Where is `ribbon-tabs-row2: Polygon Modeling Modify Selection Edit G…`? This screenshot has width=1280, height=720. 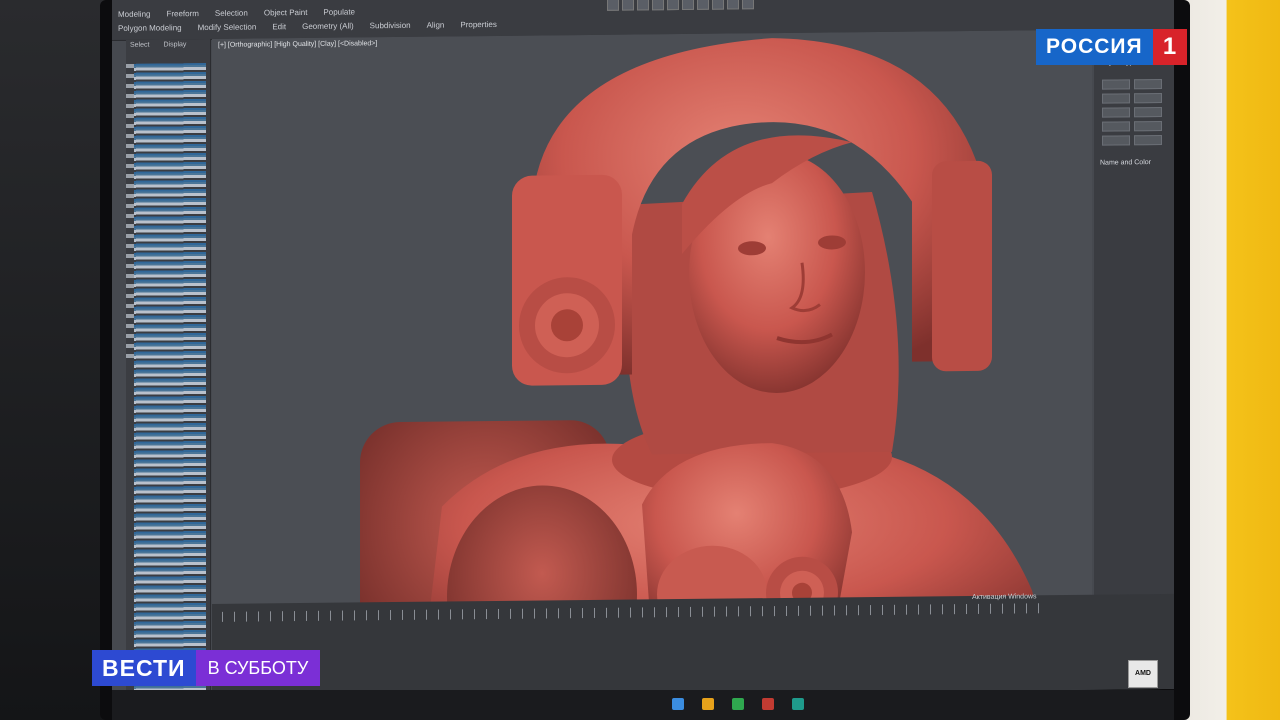 ribbon-tabs-row2: Polygon Modeling Modify Selection Edit G… is located at coordinates (307, 26).